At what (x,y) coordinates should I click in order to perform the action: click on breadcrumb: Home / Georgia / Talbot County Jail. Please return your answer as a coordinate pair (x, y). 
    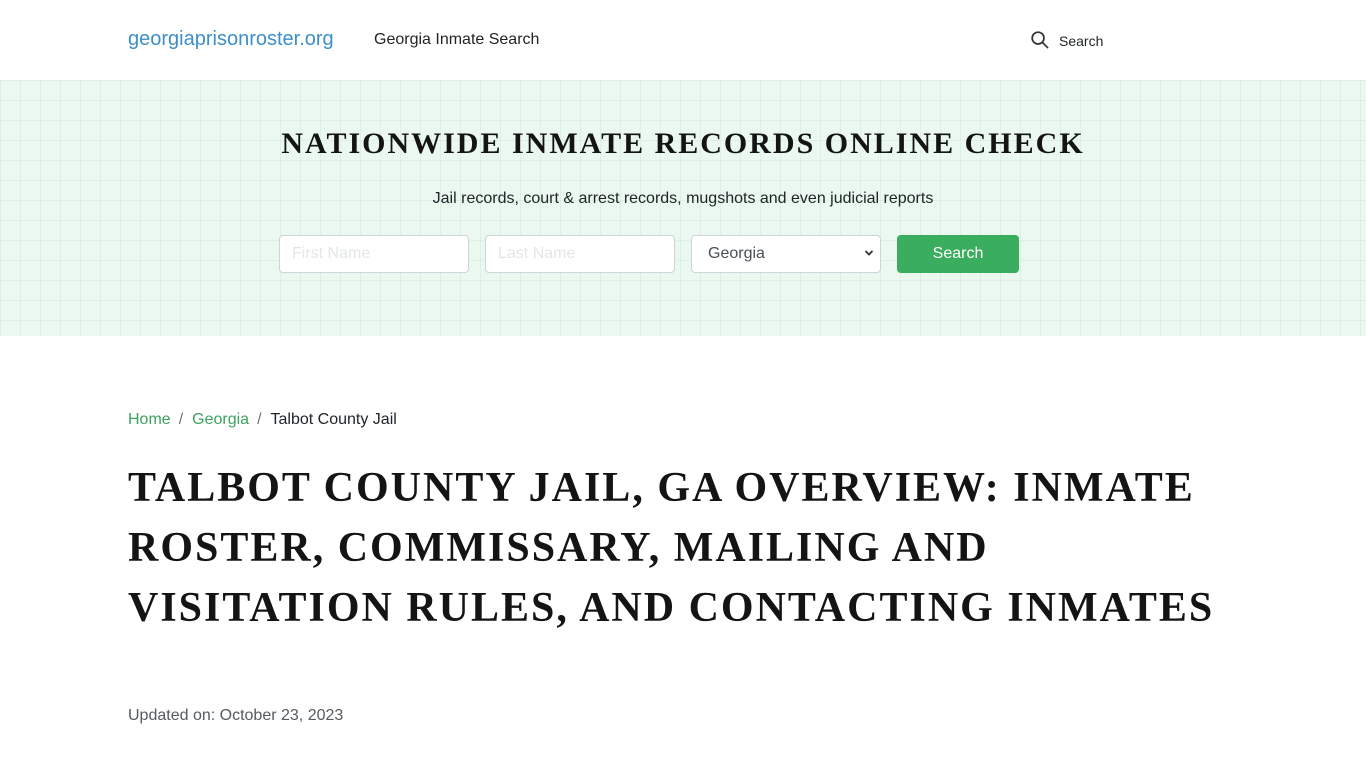
    Looking at the image, I should click on (262, 420).